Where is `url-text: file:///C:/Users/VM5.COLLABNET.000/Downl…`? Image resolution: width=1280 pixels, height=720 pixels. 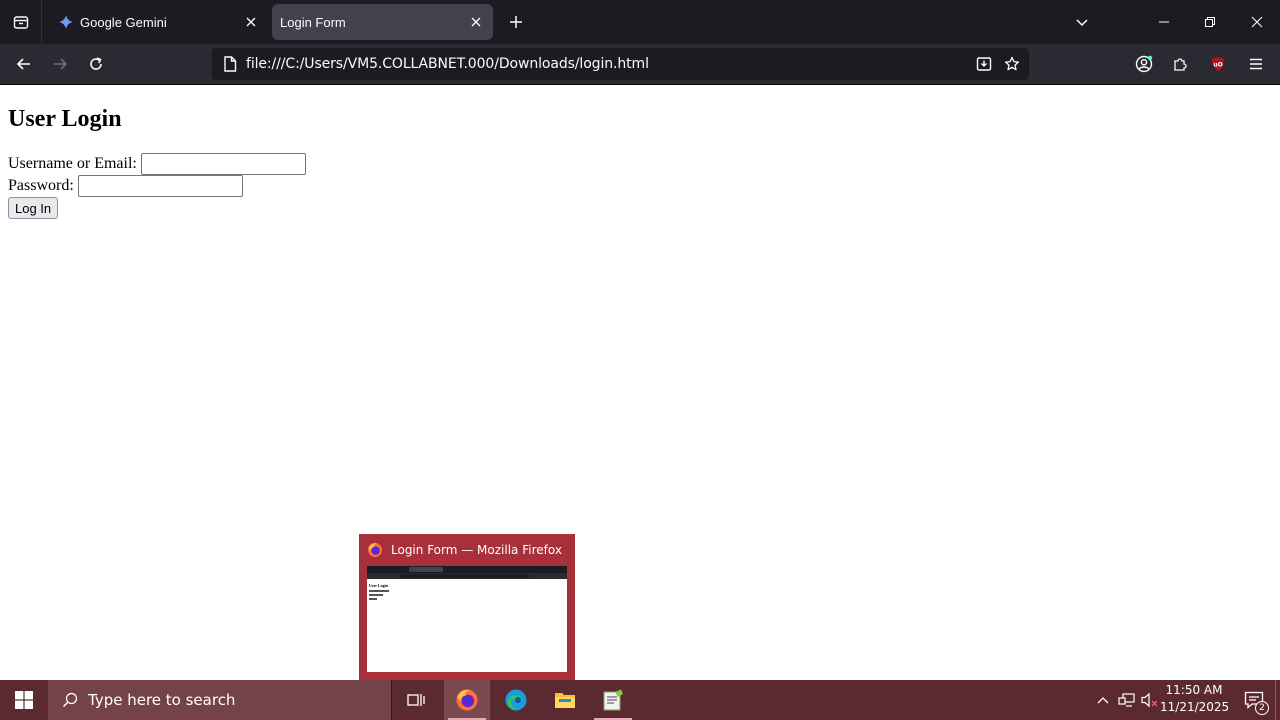 url-text: file:///C:/Users/VM5.COLLABNET.000/Downl… is located at coordinates (447, 64).